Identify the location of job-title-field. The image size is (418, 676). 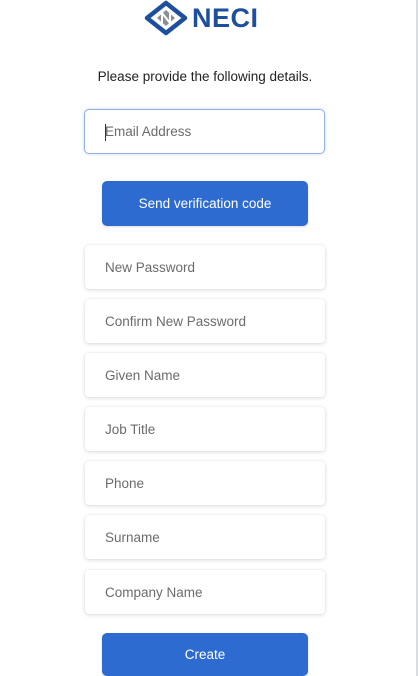
(205, 429).